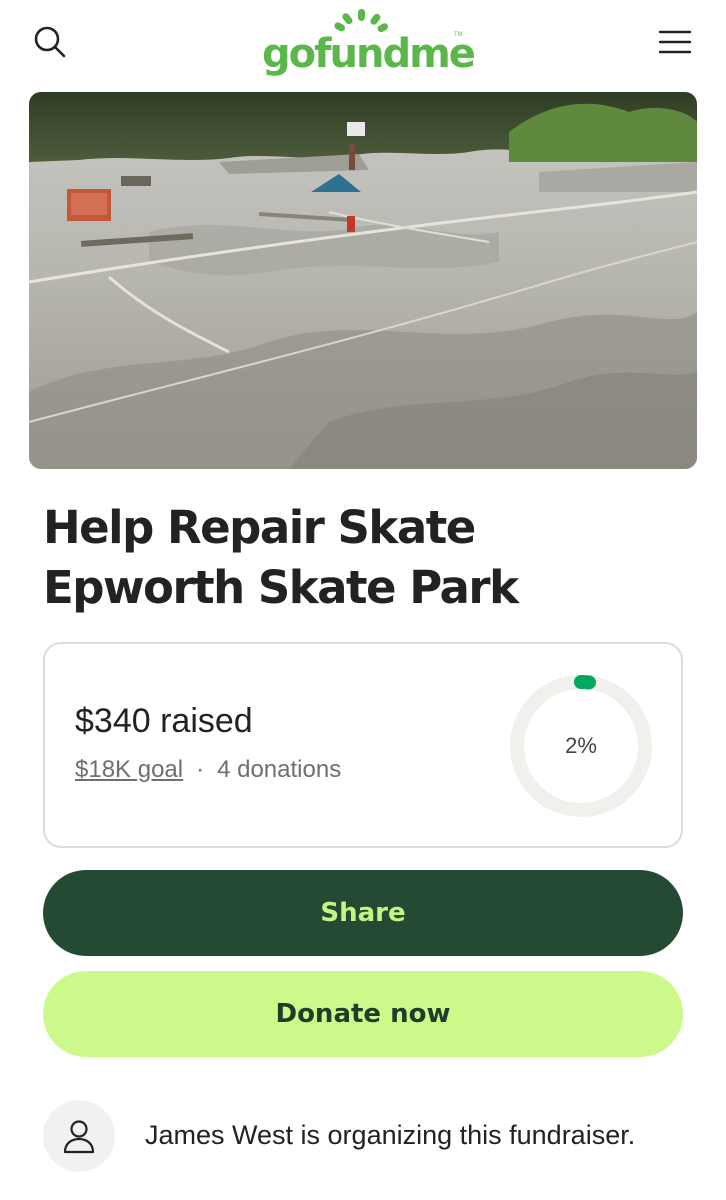 The height and width of the screenshot is (1200, 726). Describe the element at coordinates (369, 54) in the screenshot. I see `logo-wordmark: gofundme` at that location.